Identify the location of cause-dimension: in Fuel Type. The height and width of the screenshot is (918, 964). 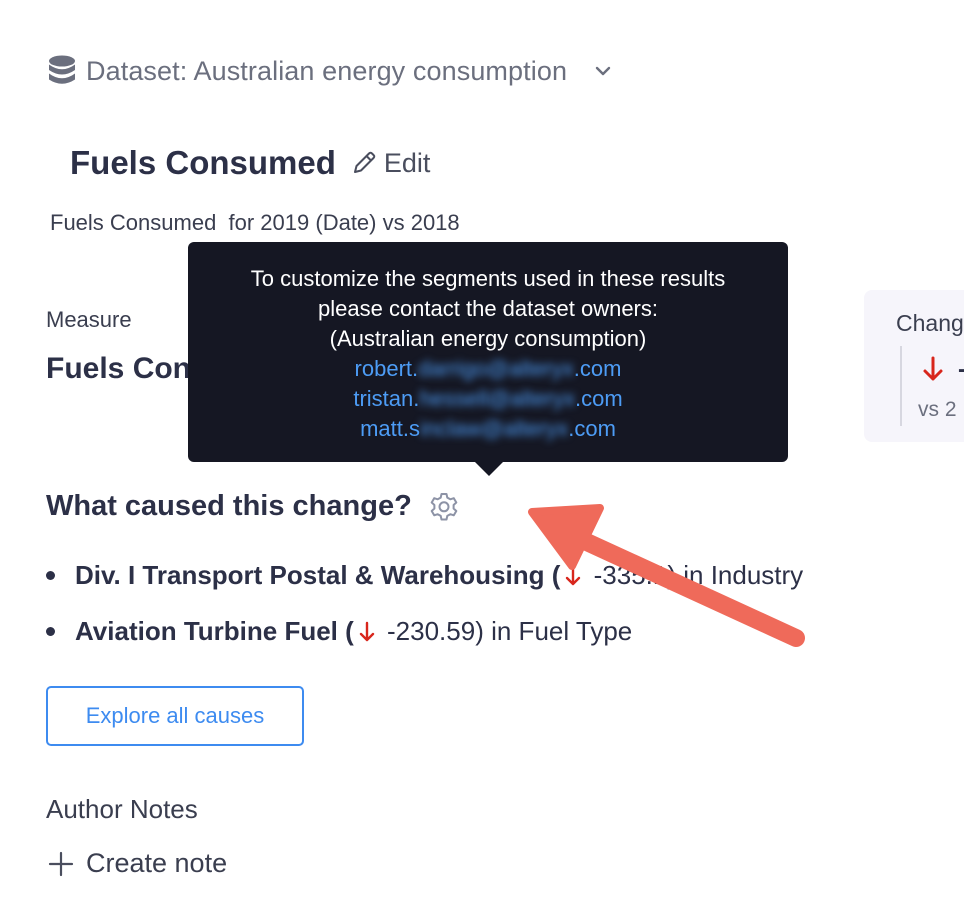
(558, 631).